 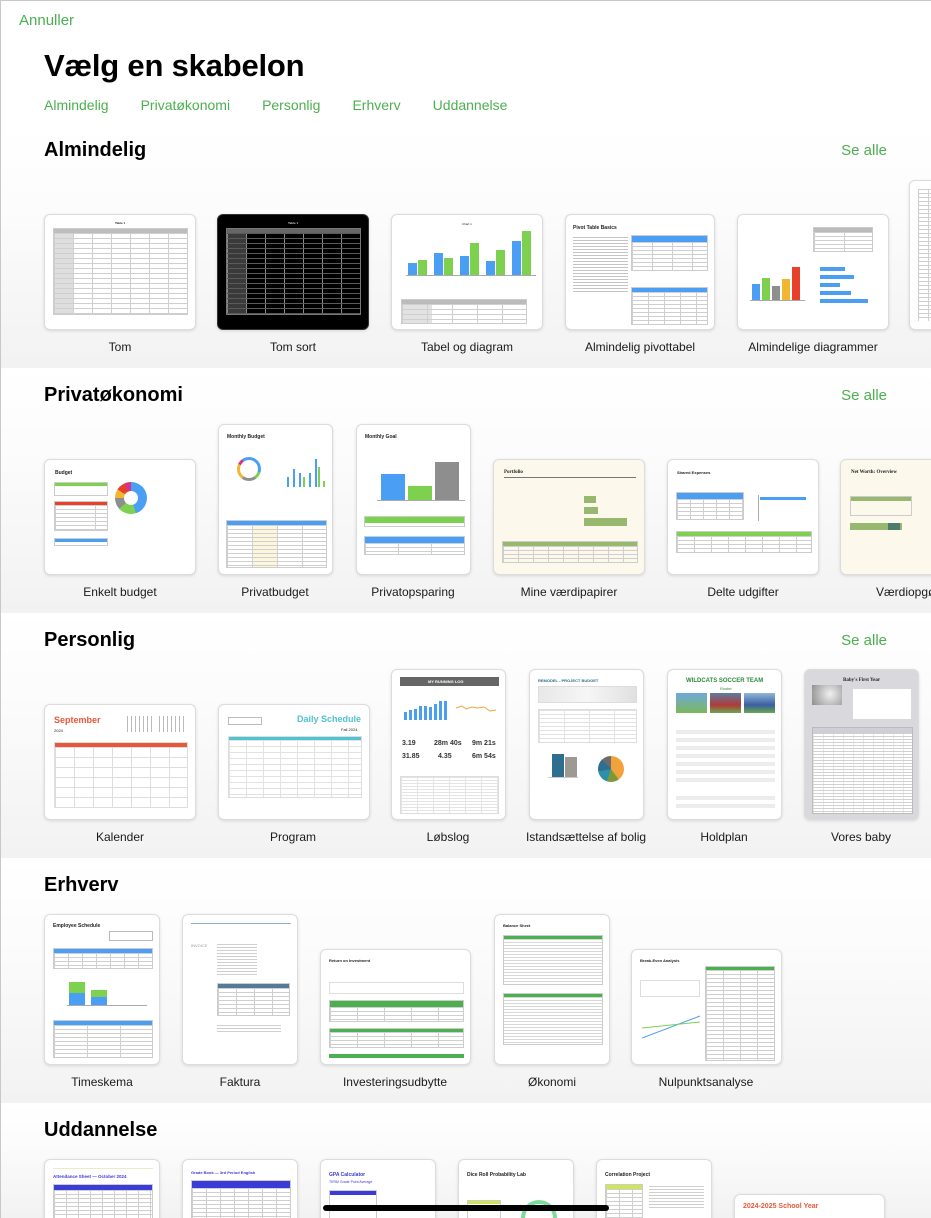 What do you see at coordinates (293, 272) in the screenshot?
I see `template-tom-sort: Table 1` at bounding box center [293, 272].